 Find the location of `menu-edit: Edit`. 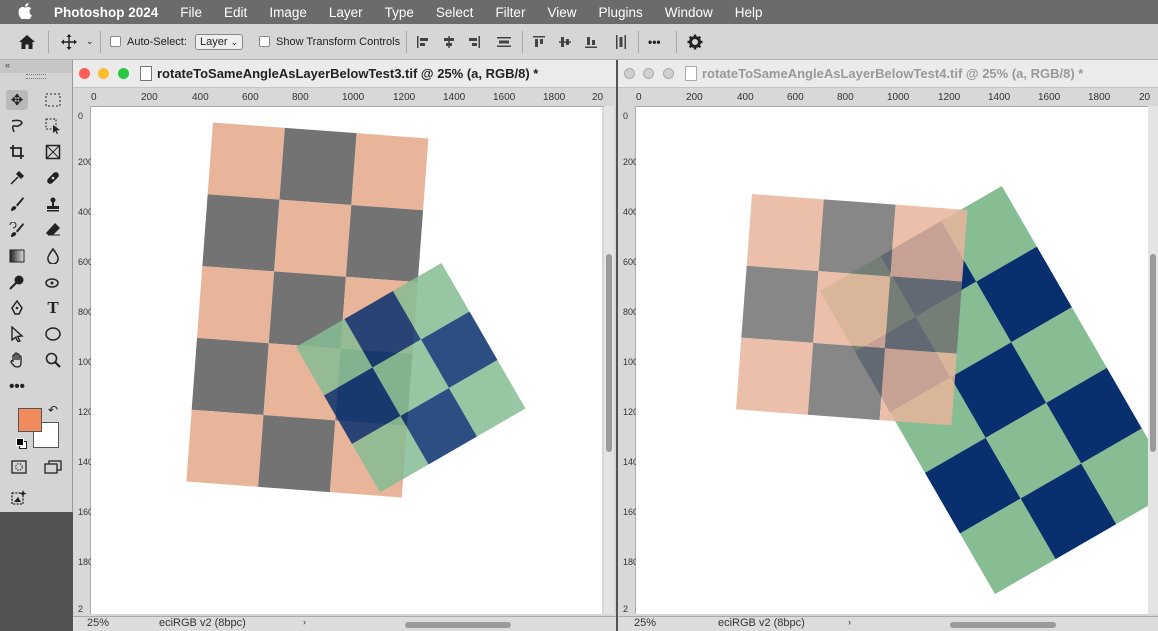

menu-edit: Edit is located at coordinates (235, 12).